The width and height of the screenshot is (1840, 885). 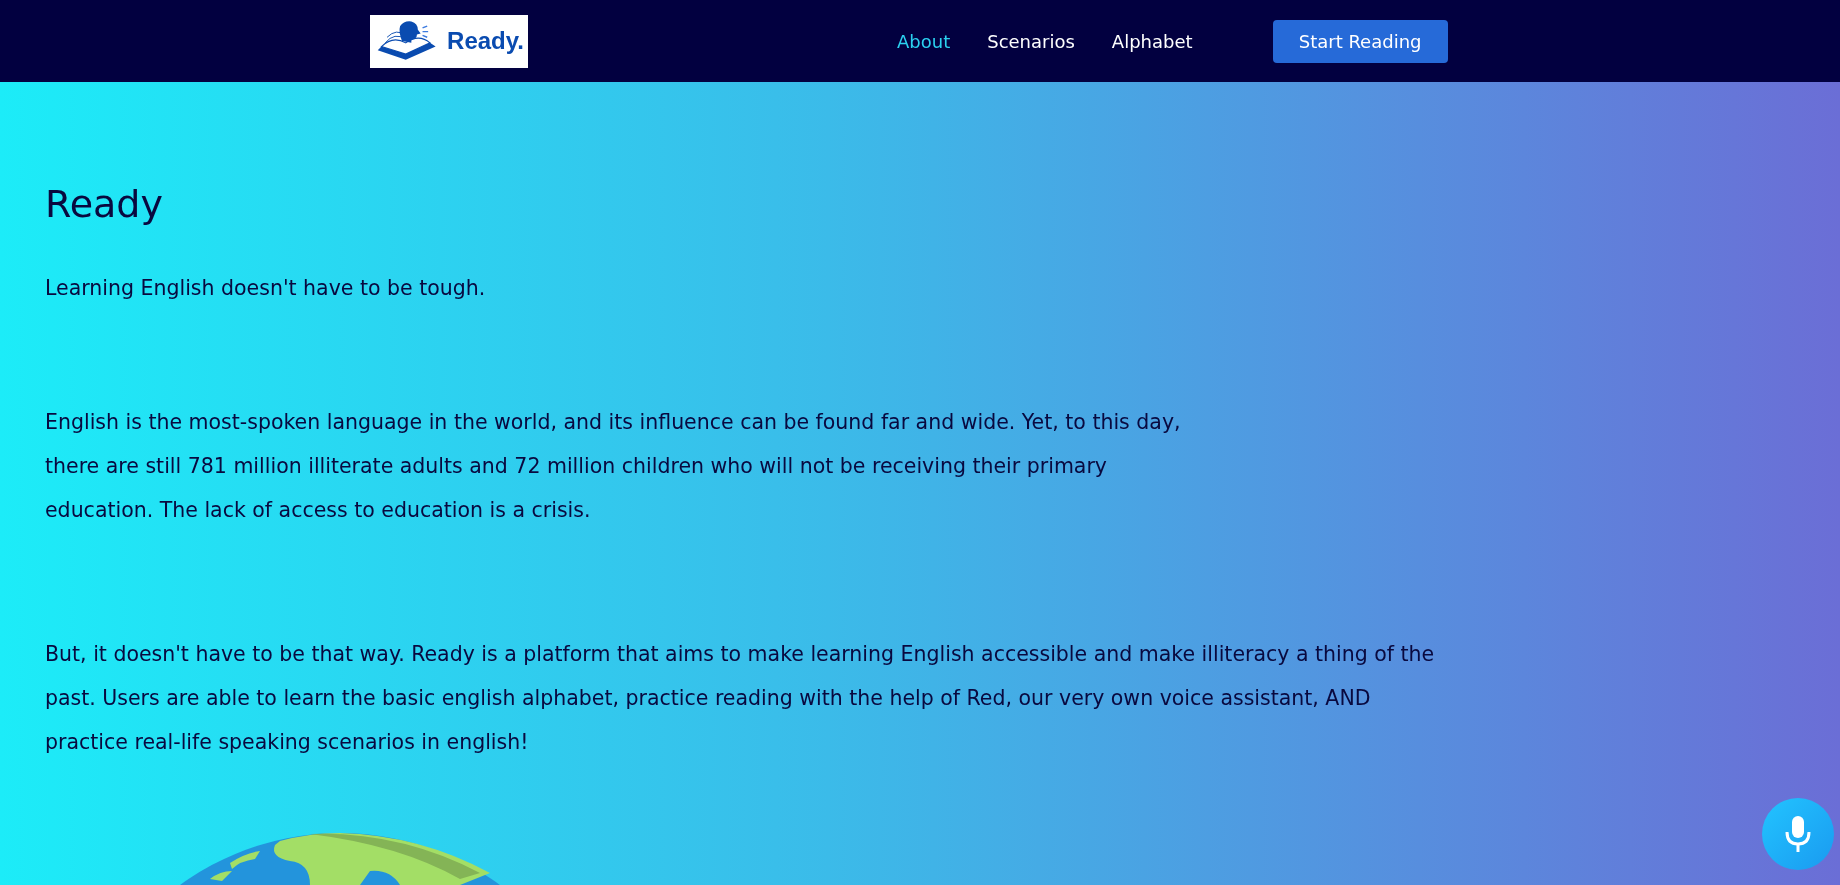 I want to click on paragraph: But, it doesn't have to be that way. Ready is a platform that aims to make learning English accessible and make illiteracy a thing of the past. Users are able to learn the basic english alphabet, practice reading with the help of Red, our very own voice assistant, AND practice real-life speaking scenarios in english!, so click(x=740, y=698).